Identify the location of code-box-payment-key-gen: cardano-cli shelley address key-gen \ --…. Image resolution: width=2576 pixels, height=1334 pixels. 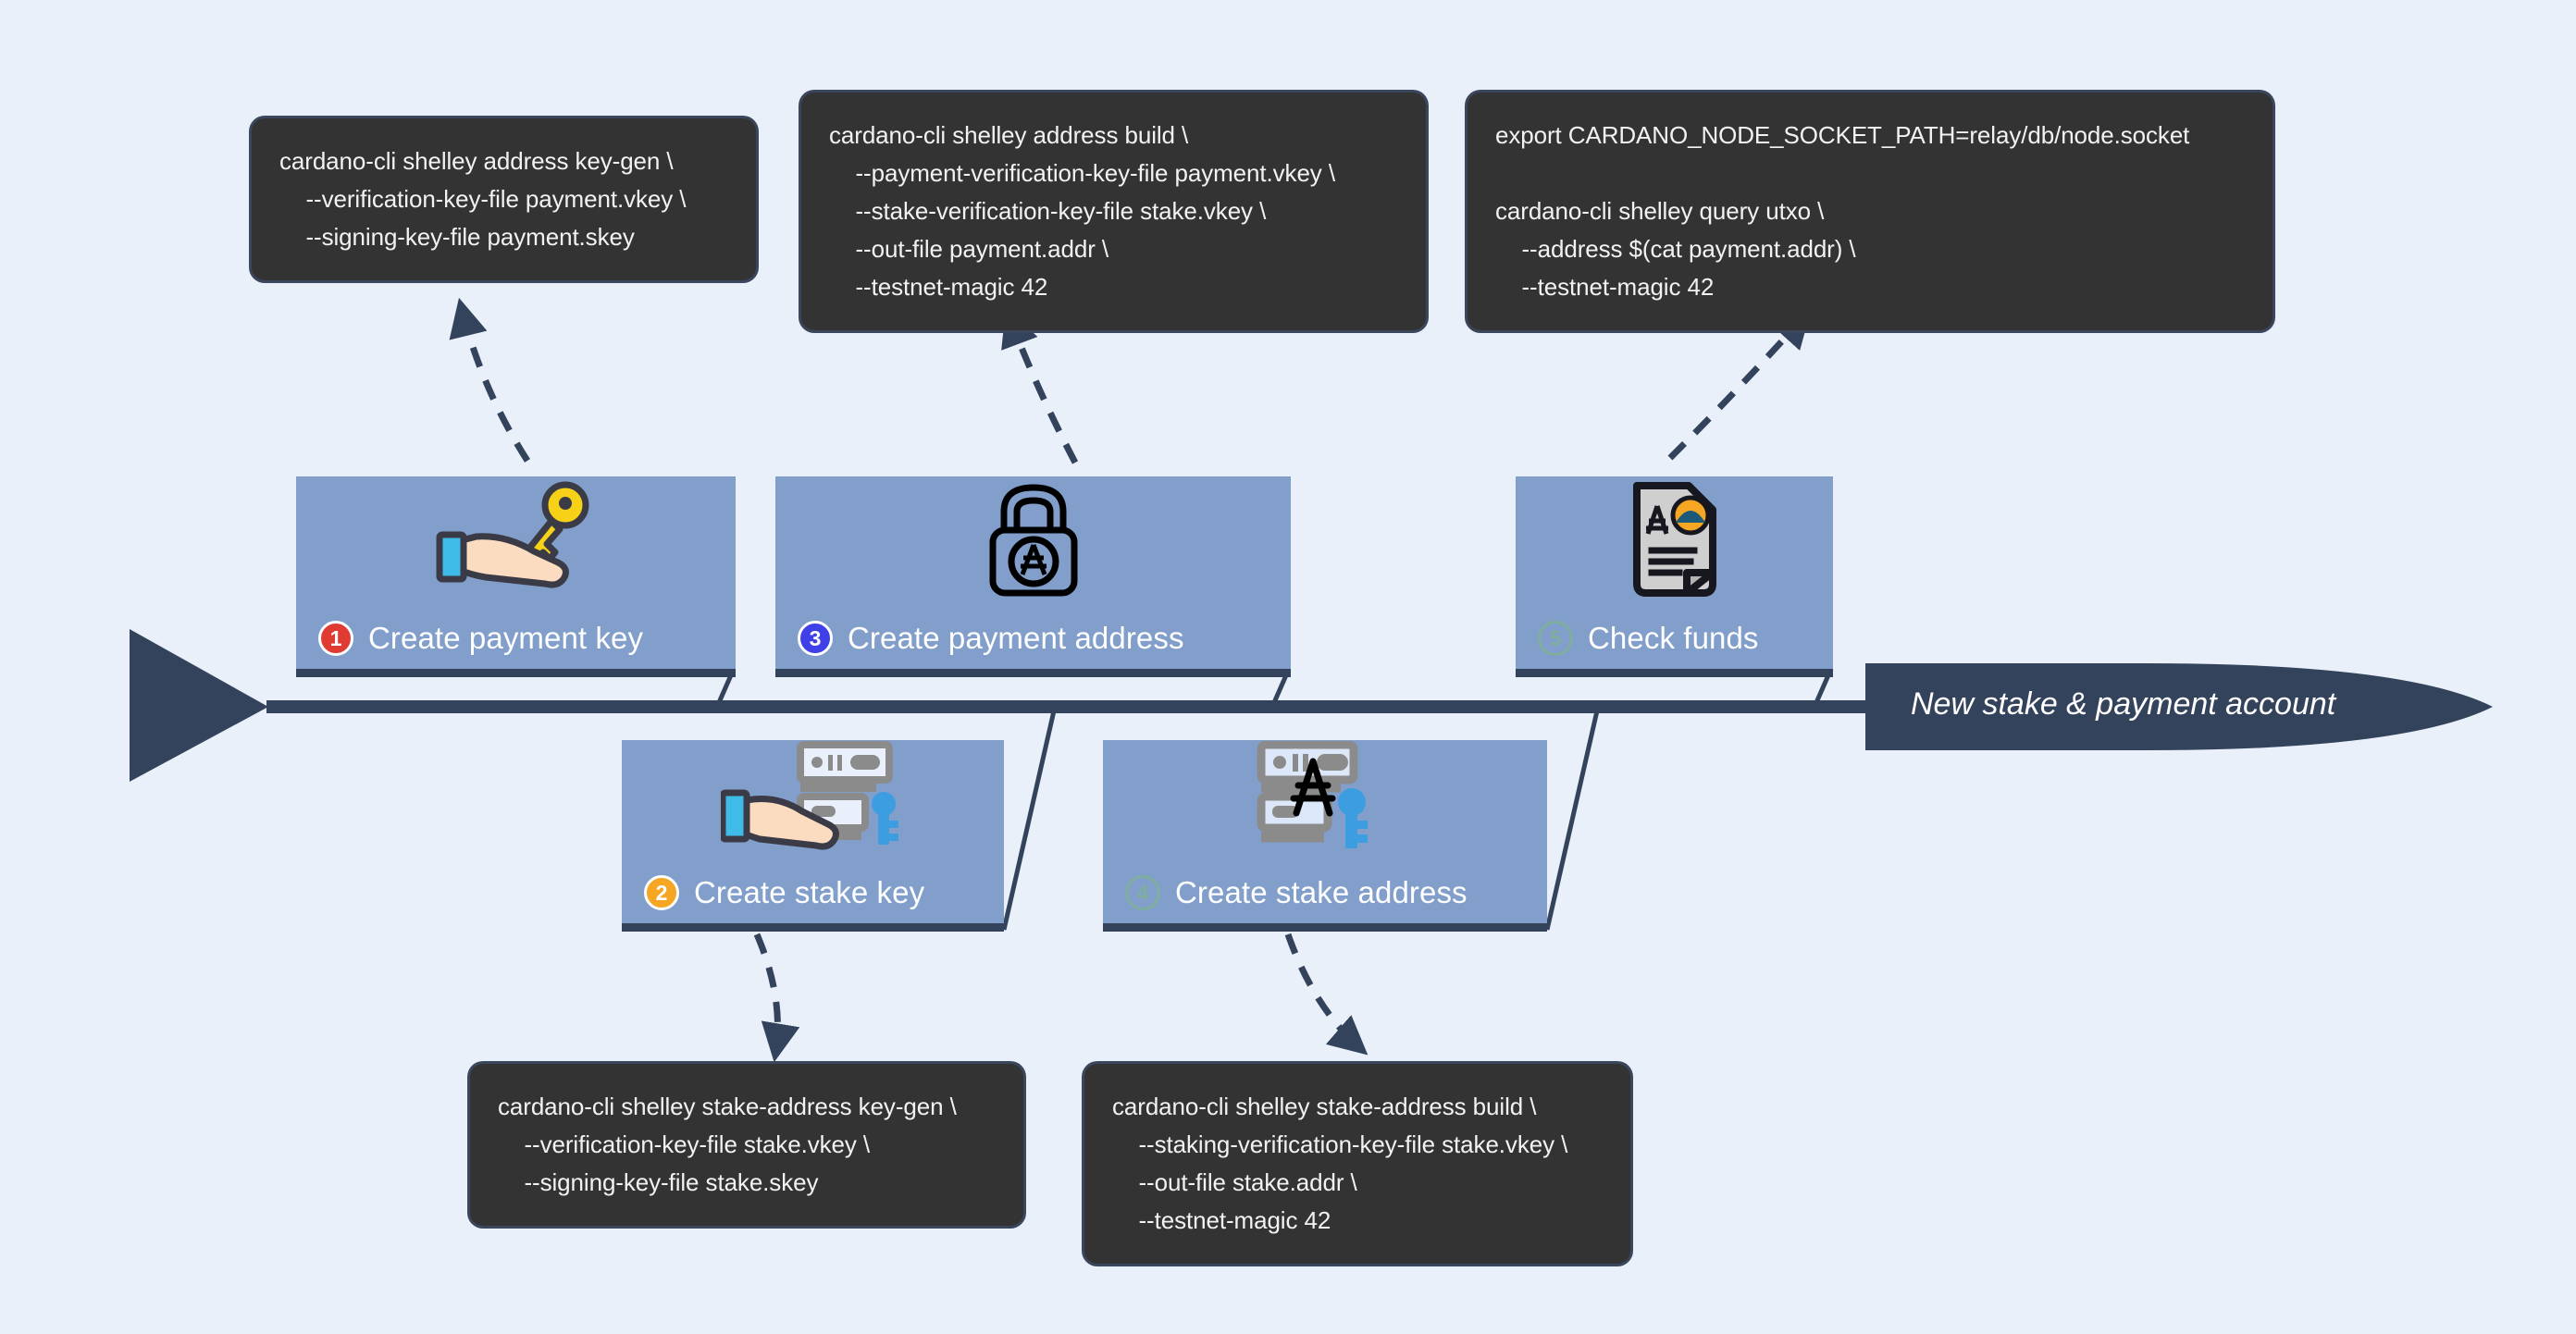
(504, 199).